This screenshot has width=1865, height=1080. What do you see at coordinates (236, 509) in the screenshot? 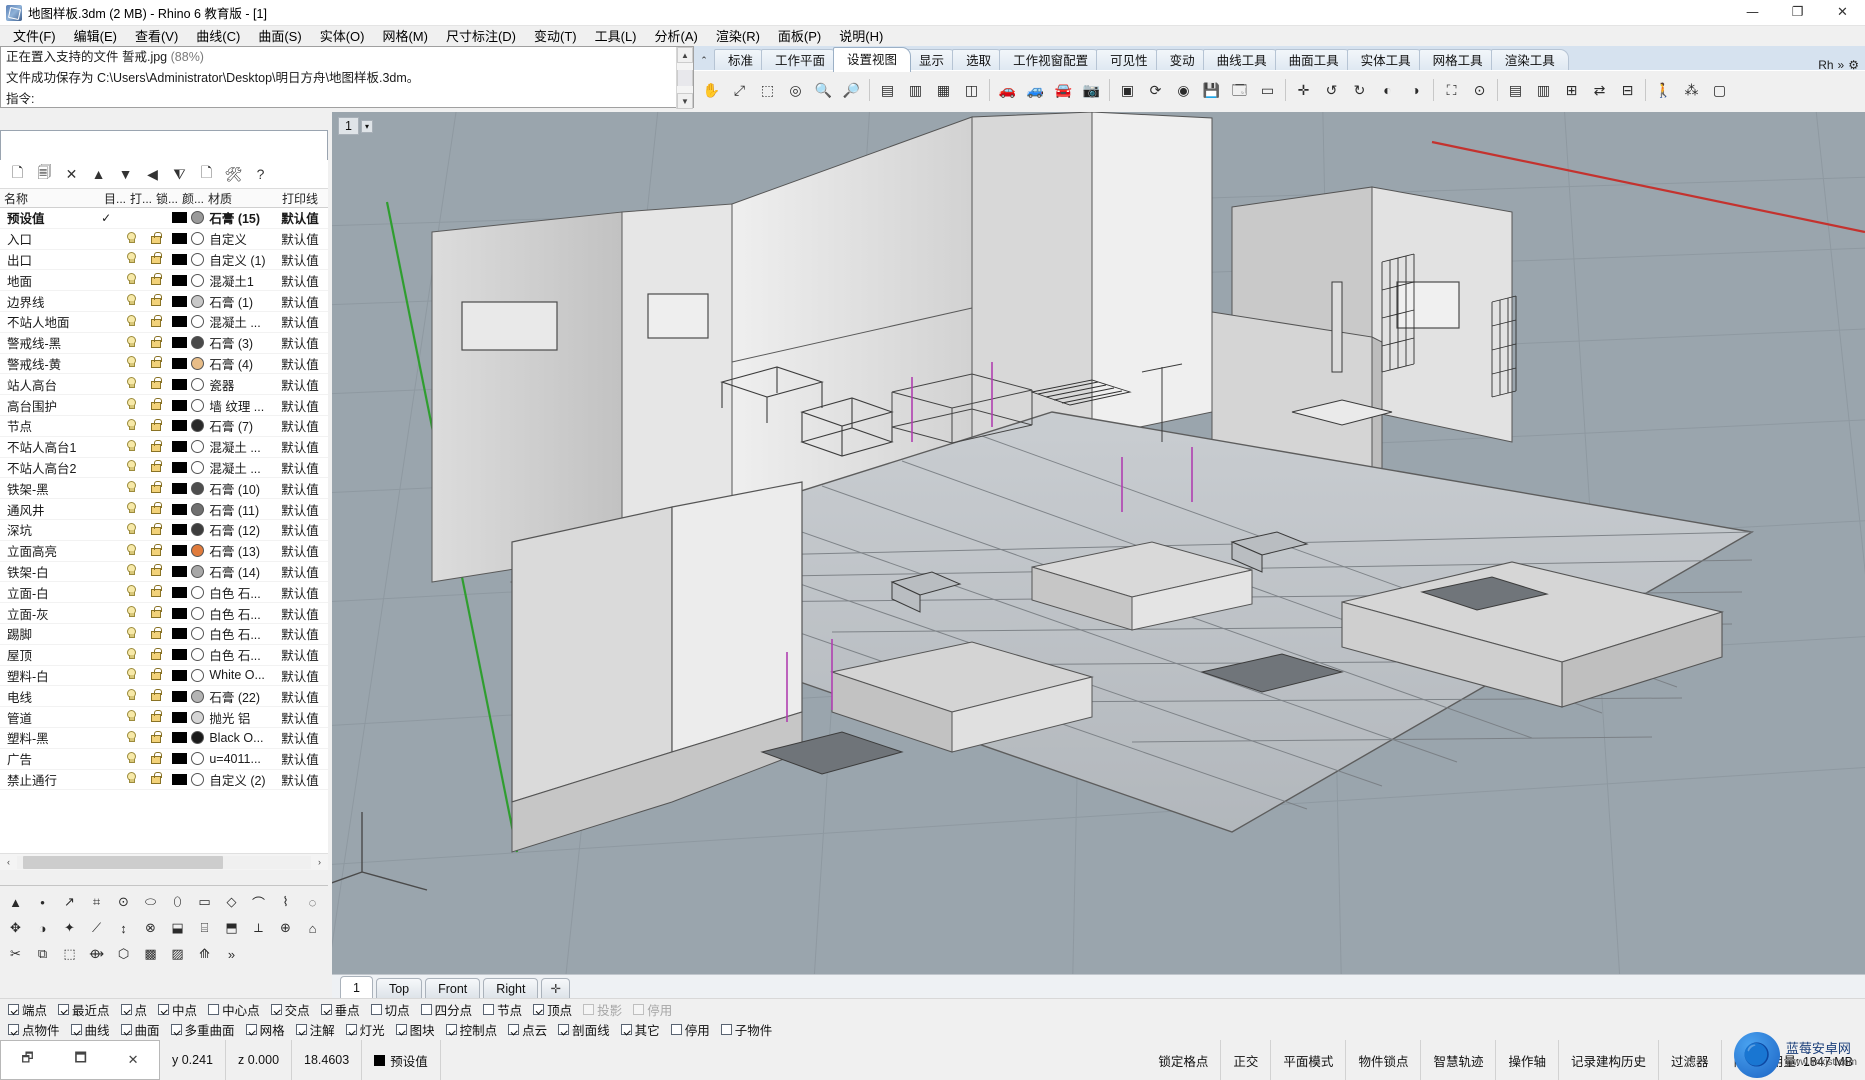
I see `layer-material: 石膏 (11)` at bounding box center [236, 509].